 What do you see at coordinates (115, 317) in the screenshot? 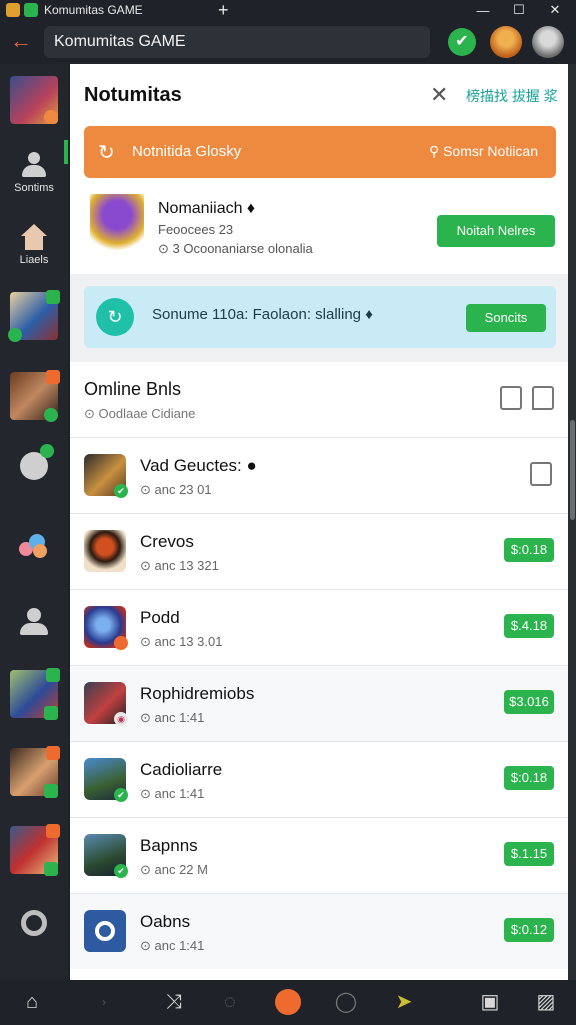
I see `sync-icon: ↻` at bounding box center [115, 317].